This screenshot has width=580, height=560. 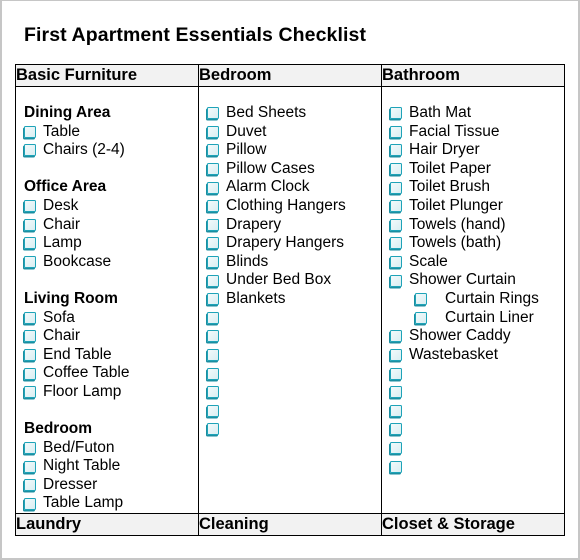 I want to click on checklist-item: Duvet, so click(x=294, y=132).